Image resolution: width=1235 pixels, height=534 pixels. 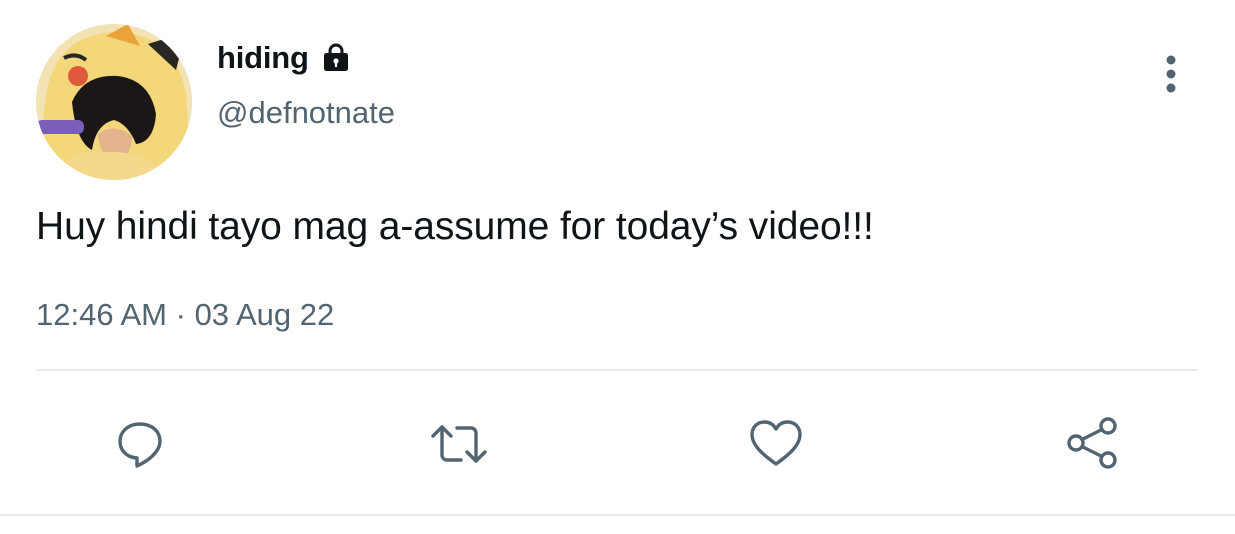 I want to click on display-name: hiding, so click(x=263, y=58).